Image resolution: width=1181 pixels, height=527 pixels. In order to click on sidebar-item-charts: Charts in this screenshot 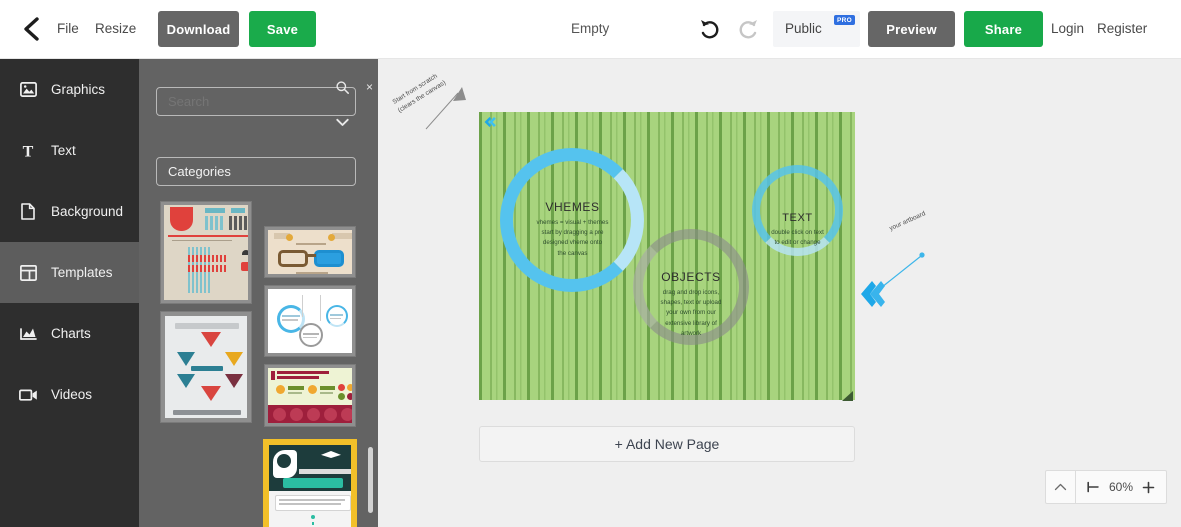, I will do `click(69, 333)`.